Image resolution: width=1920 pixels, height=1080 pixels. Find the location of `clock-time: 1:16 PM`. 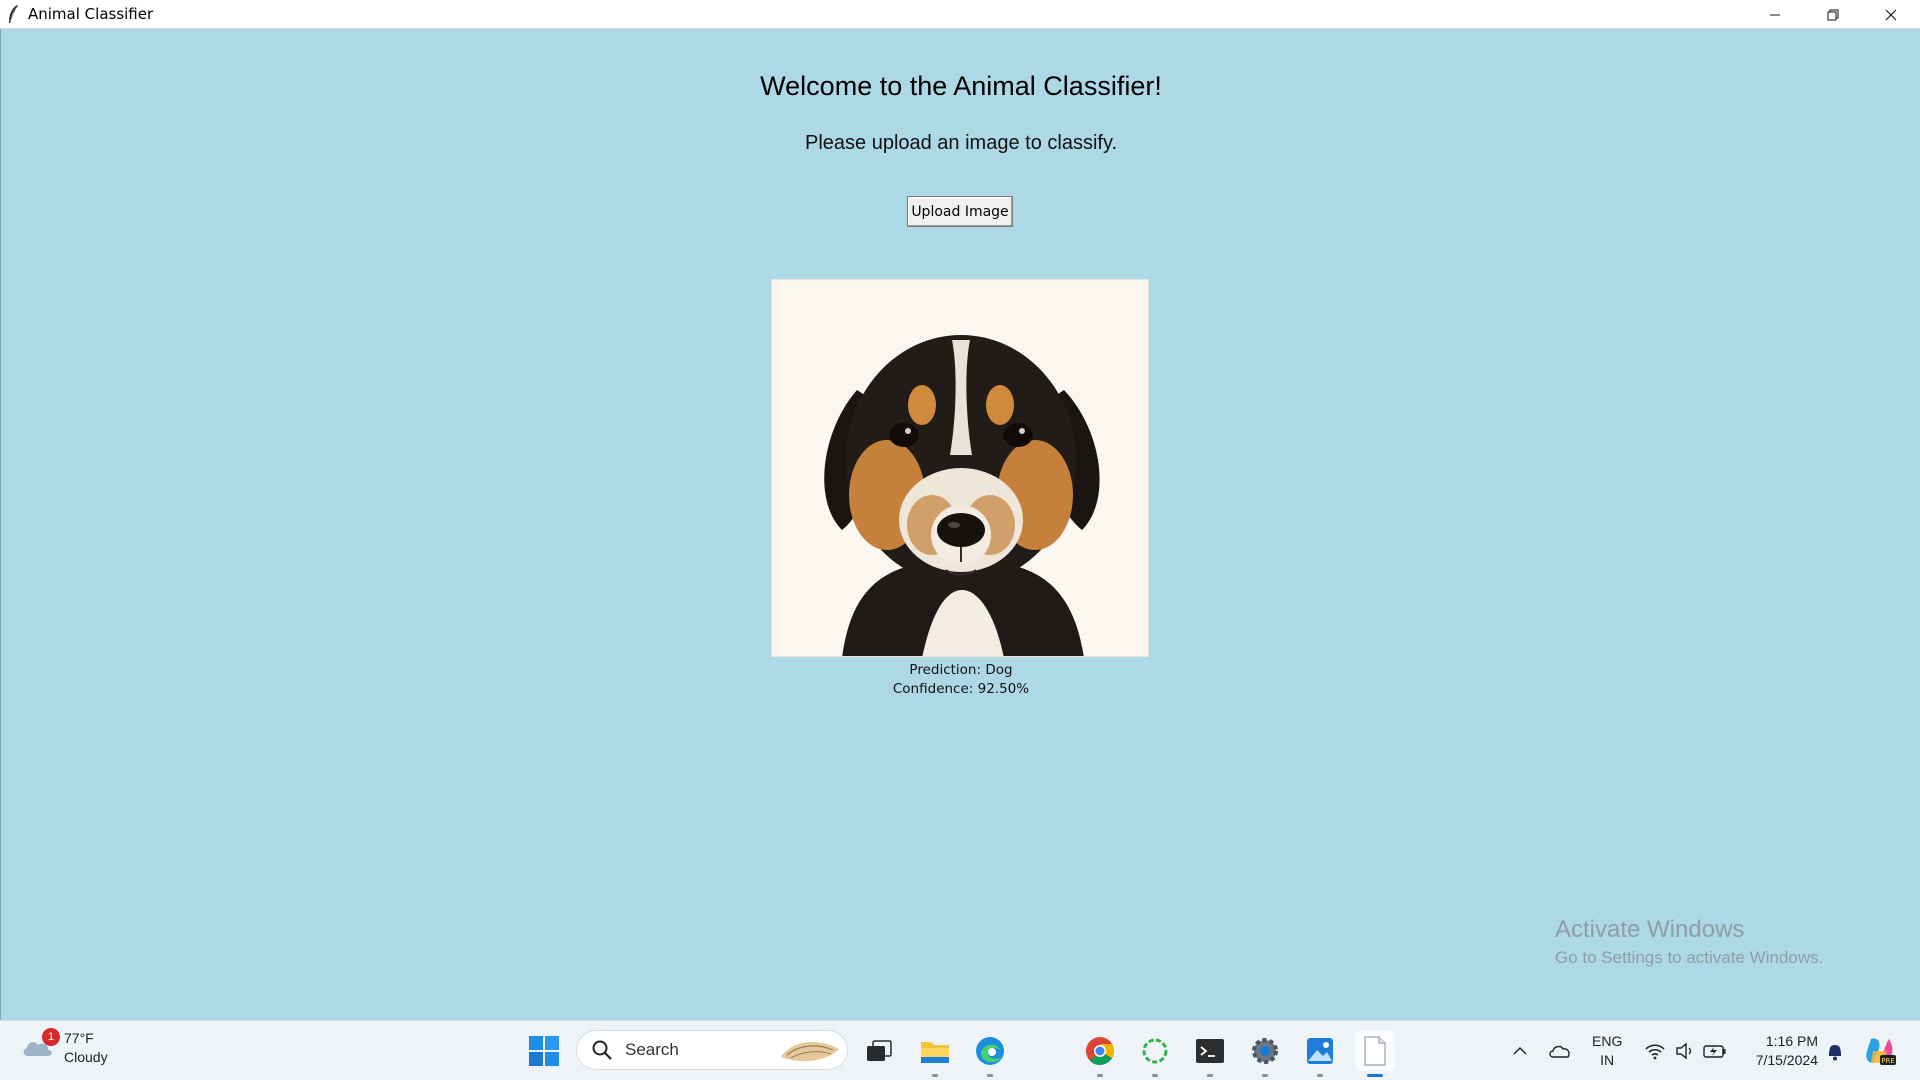

clock-time: 1:16 PM is located at coordinates (1791, 1041).